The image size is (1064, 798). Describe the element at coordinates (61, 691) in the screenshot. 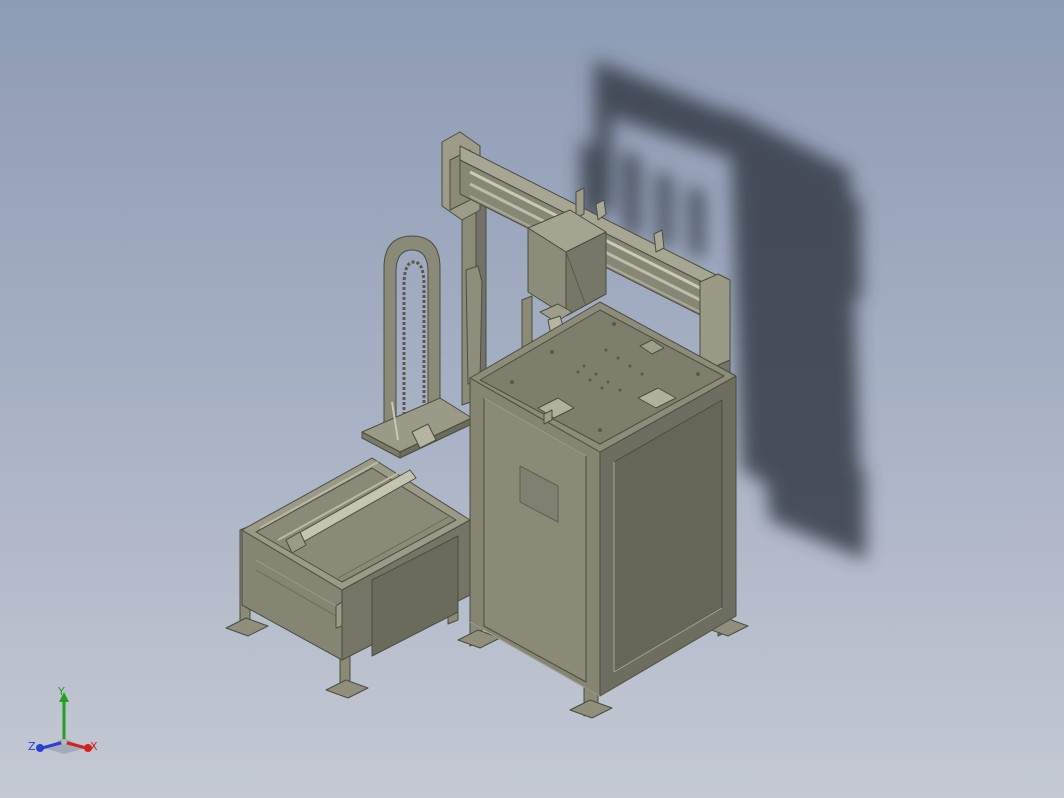

I see `y-axis-label: Y` at that location.